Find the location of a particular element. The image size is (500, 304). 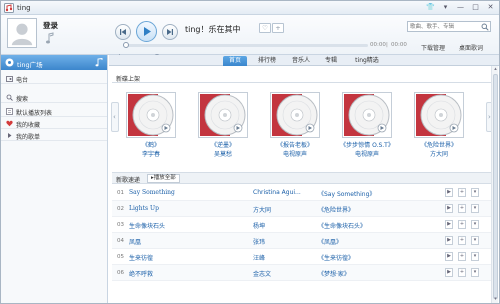

album-title: 《鹤》 is located at coordinates (151, 144).